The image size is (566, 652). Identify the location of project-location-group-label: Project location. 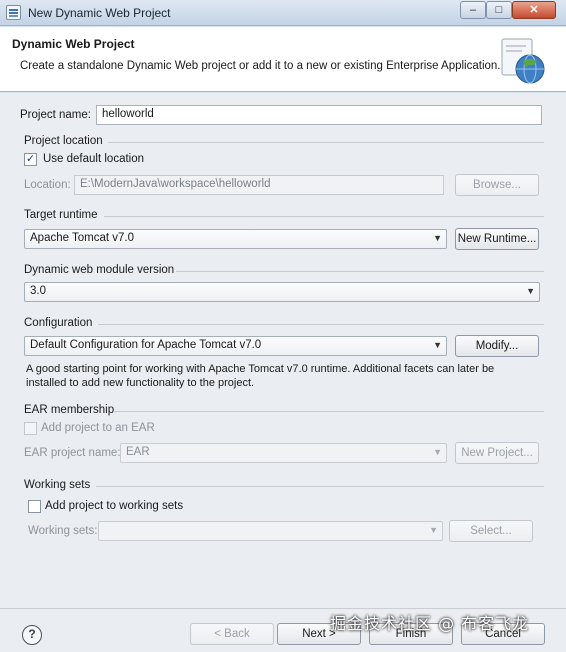
(63, 141).